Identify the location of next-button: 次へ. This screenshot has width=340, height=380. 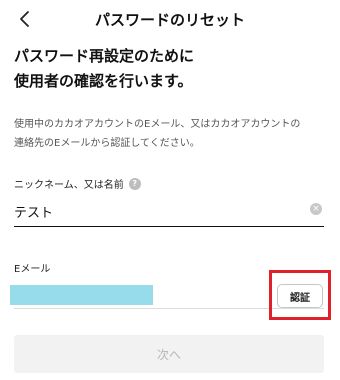
(169, 354).